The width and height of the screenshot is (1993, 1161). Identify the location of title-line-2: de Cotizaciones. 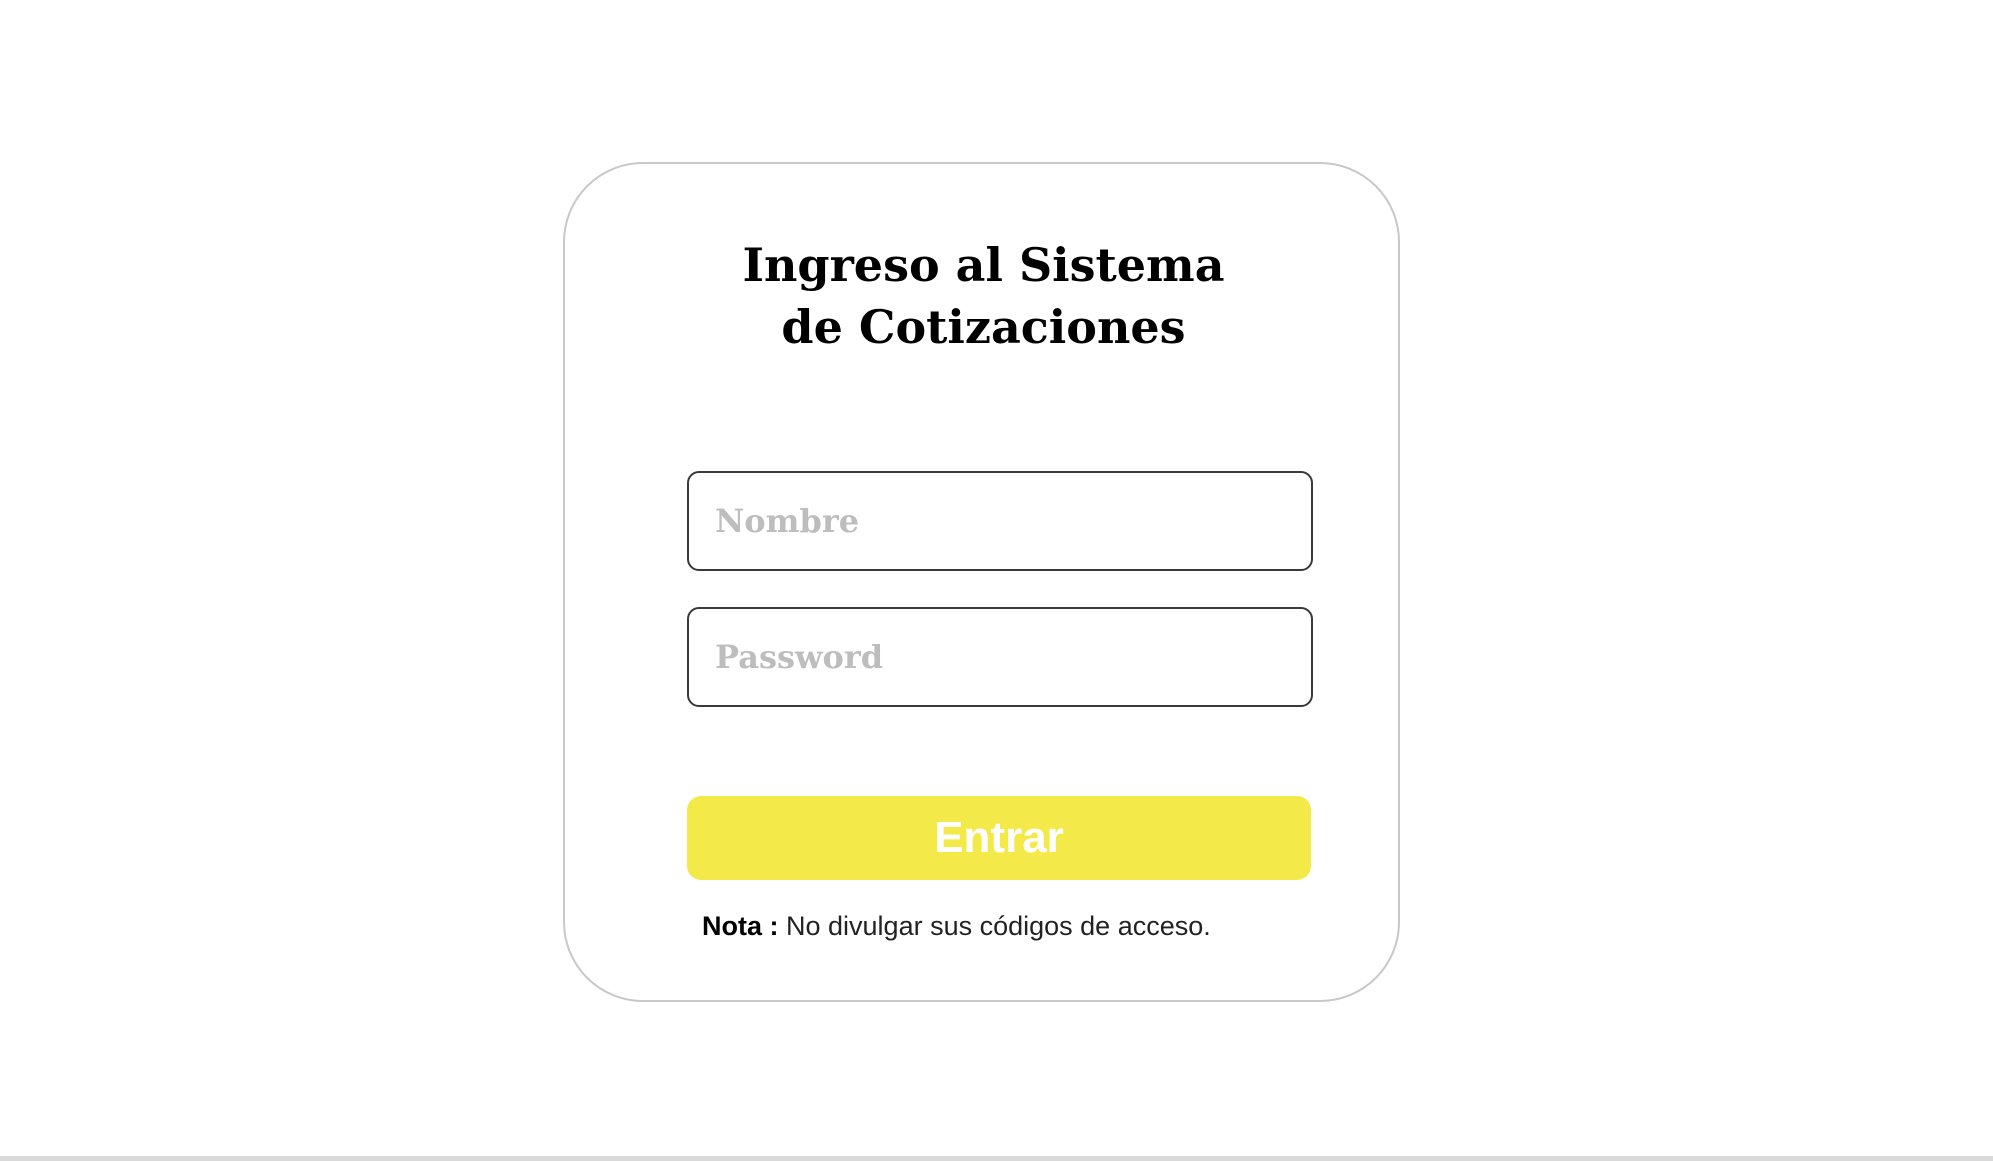
(983, 327).